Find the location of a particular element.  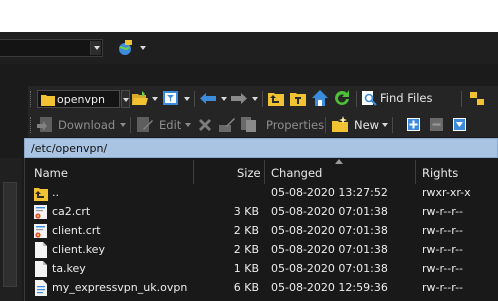

file-name: ta.key is located at coordinates (69, 268).